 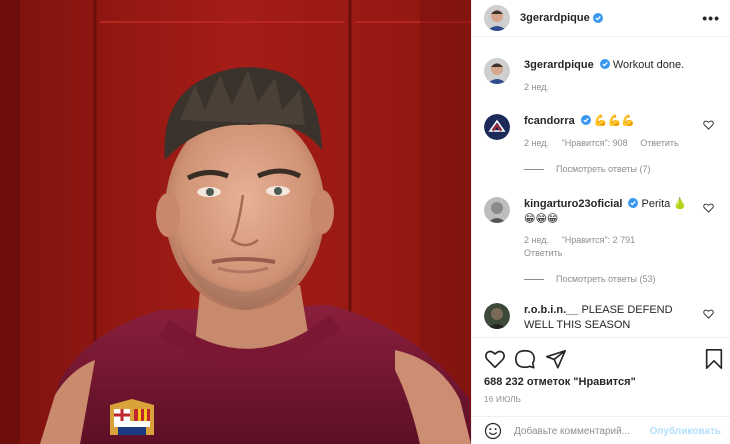 I want to click on comment-username: fcandorra, so click(x=549, y=121).